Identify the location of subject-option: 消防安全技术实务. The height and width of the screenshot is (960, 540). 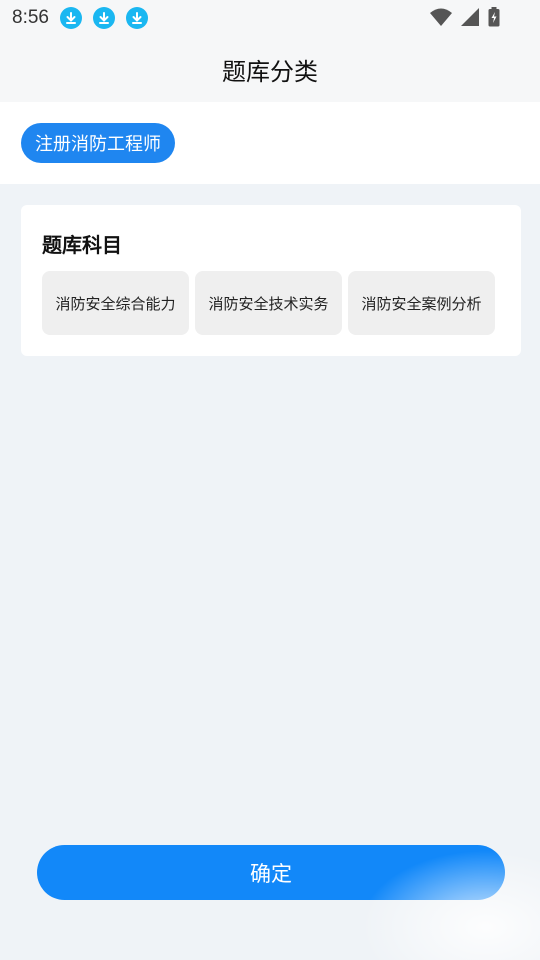
(268, 303).